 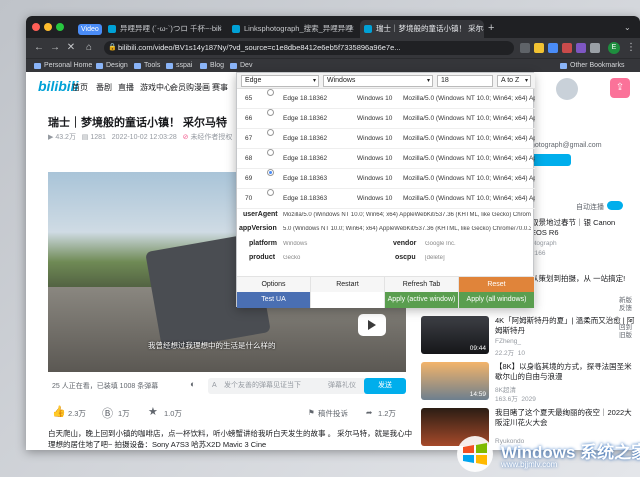 I want to click on bookmark-item: Blog, so click(x=212, y=66).